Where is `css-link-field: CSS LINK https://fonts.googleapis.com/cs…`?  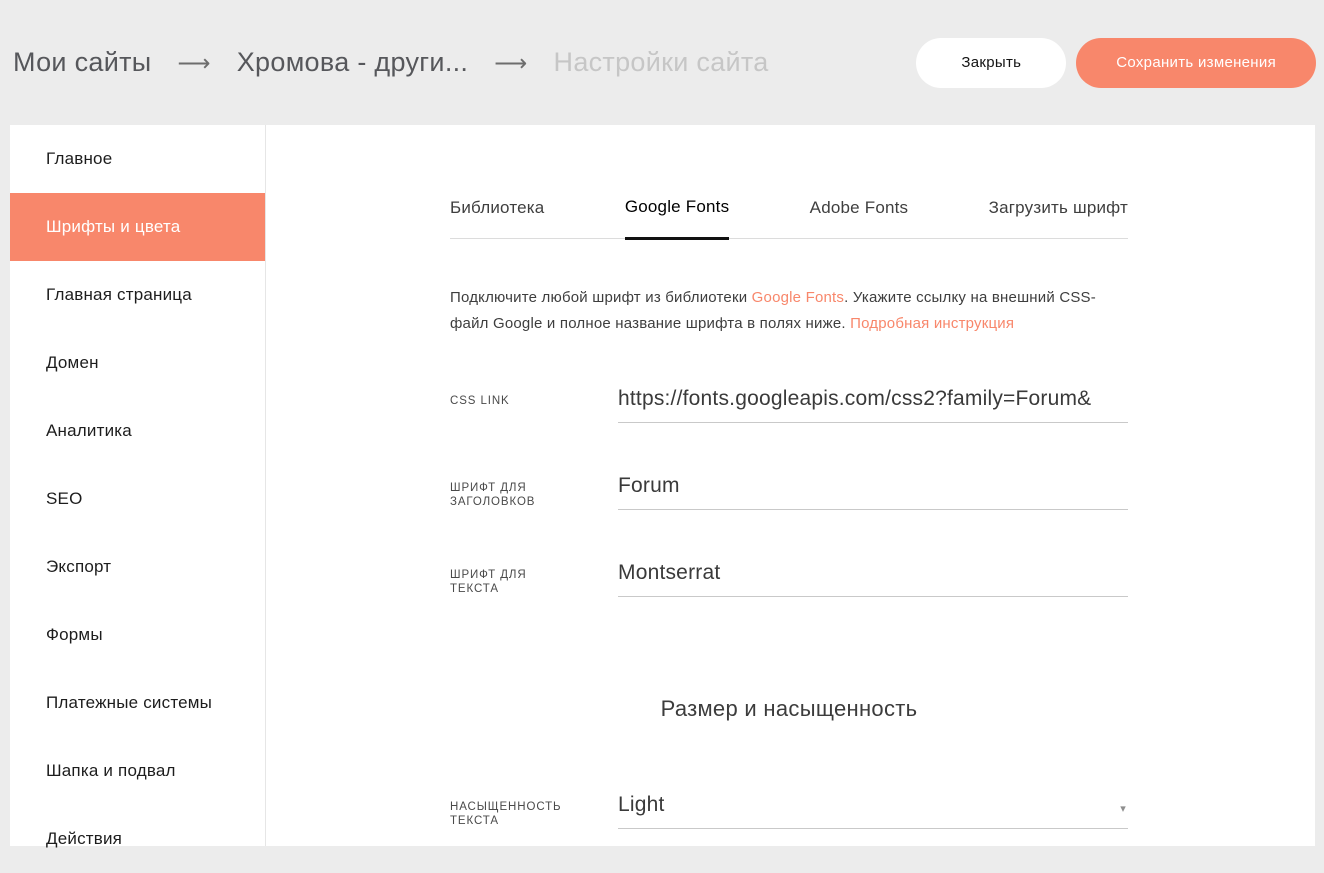
css-link-field: CSS LINK https://fonts.googleapis.com/cs… is located at coordinates (789, 405).